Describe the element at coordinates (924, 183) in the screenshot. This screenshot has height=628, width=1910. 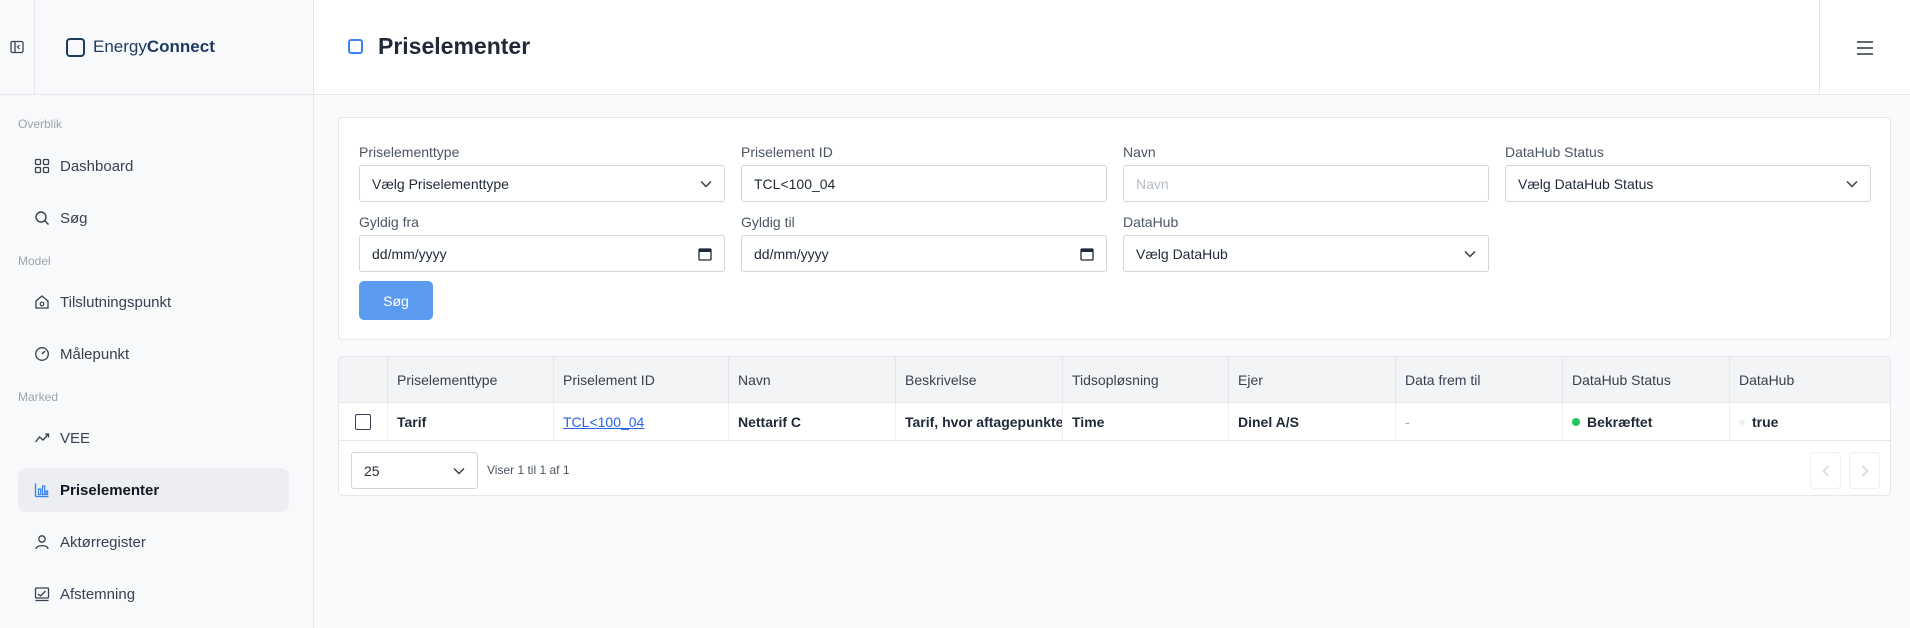
I see `priselement-id-input: TCL<100_04` at that location.